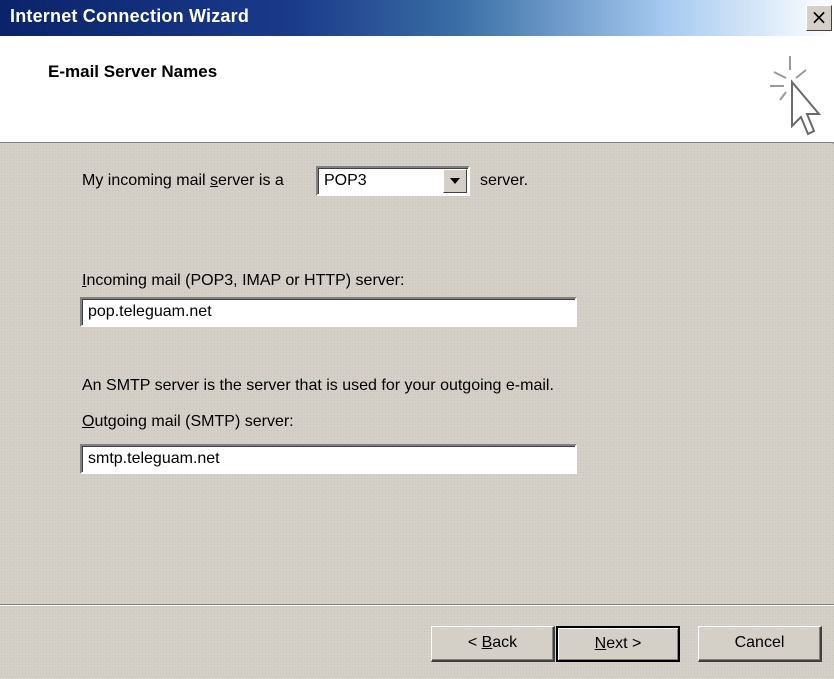 This screenshot has height=679, width=834. What do you see at coordinates (133, 71) in the screenshot?
I see `page-title: E-mail Server Names` at bounding box center [133, 71].